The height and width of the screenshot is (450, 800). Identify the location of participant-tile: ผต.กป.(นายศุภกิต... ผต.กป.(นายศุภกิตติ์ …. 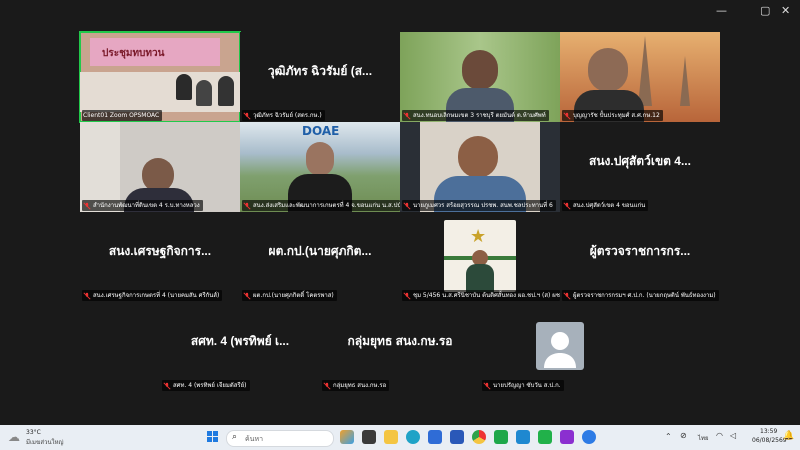
(320, 257).